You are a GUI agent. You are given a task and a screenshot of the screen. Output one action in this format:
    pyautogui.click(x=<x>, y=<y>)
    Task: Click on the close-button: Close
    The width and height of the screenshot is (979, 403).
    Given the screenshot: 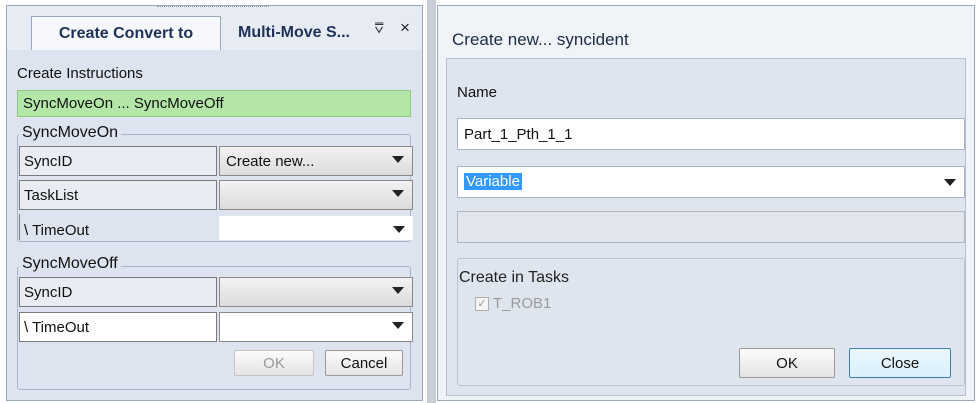 What is the action you would take?
    pyautogui.click(x=900, y=363)
    